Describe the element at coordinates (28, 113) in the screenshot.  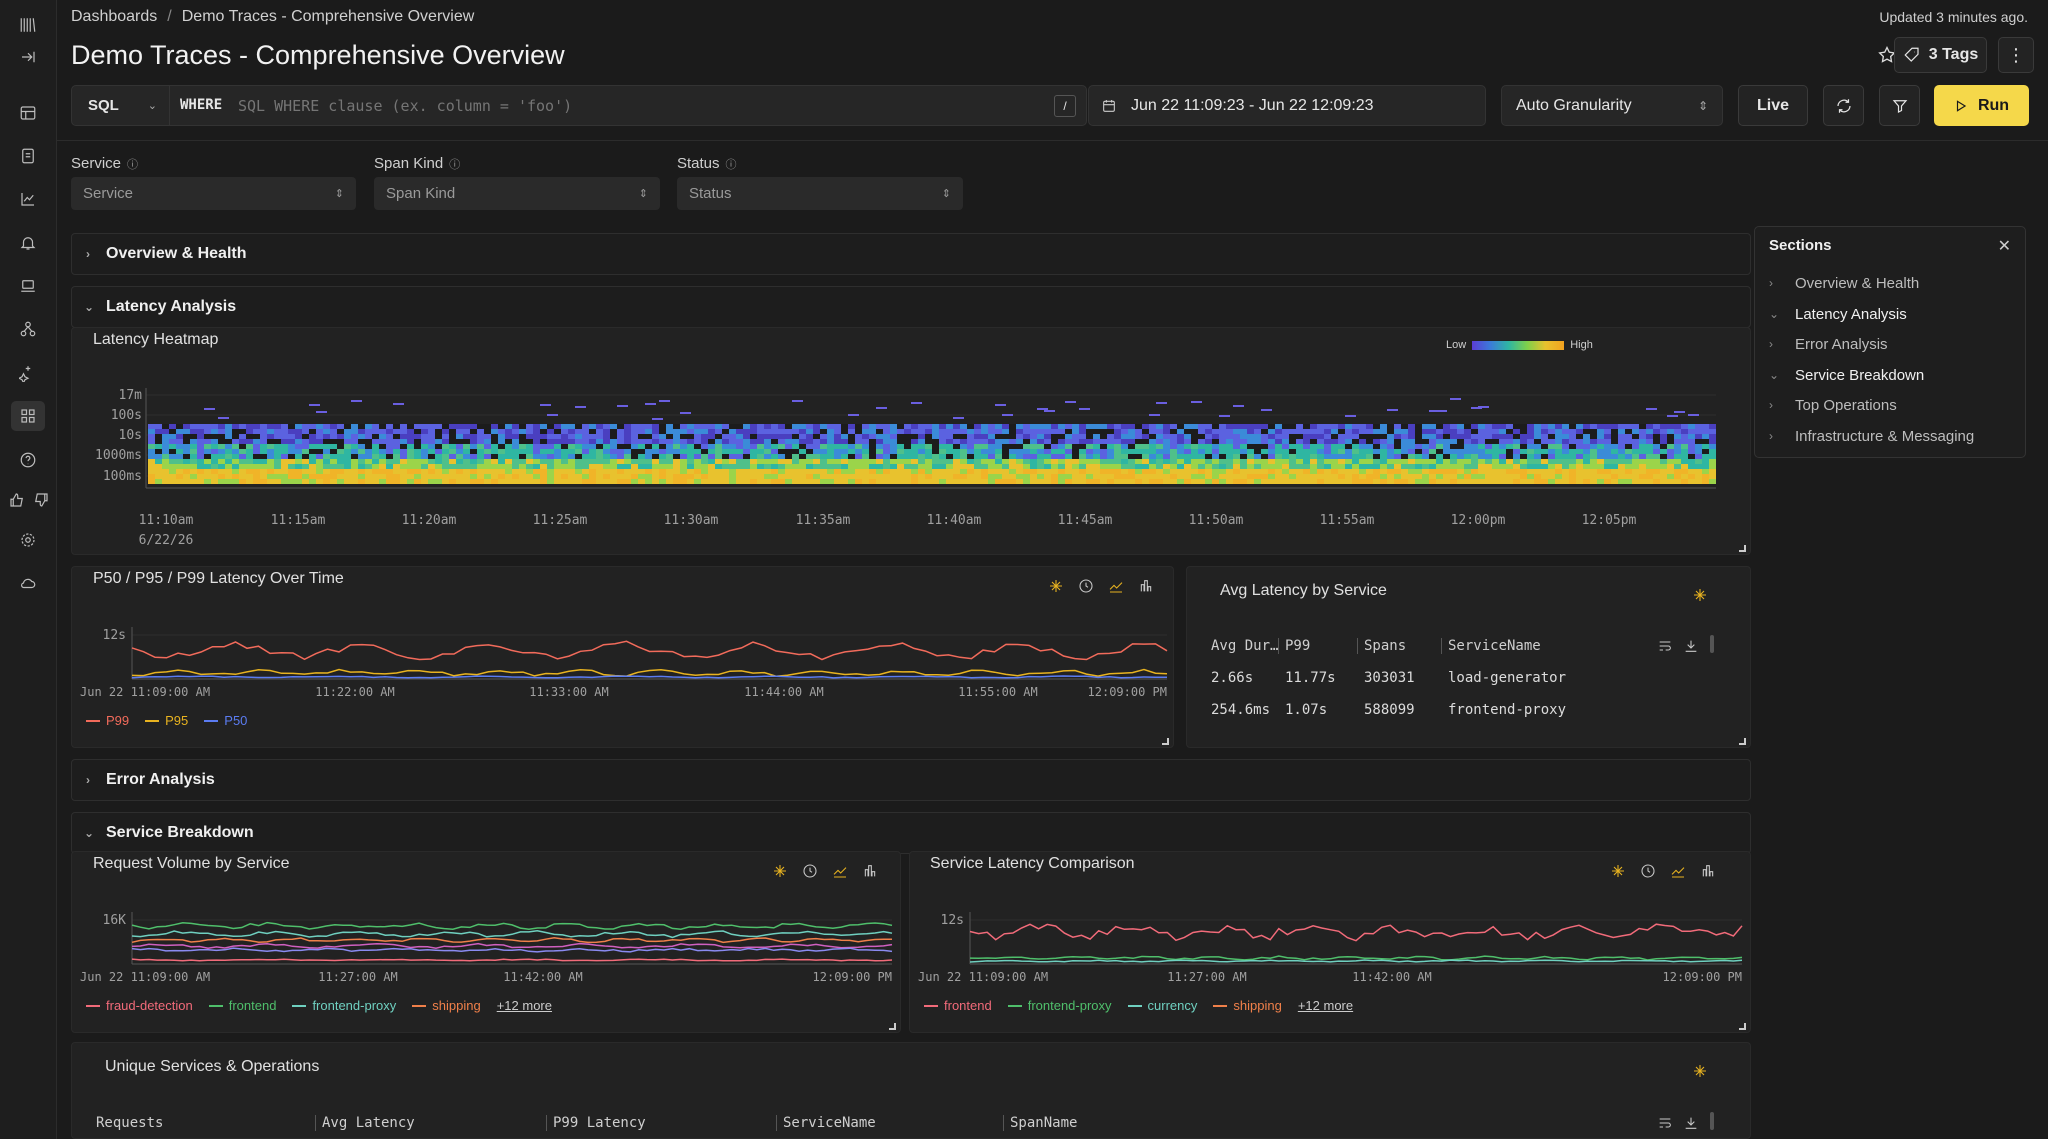
I see `table-icon` at that location.